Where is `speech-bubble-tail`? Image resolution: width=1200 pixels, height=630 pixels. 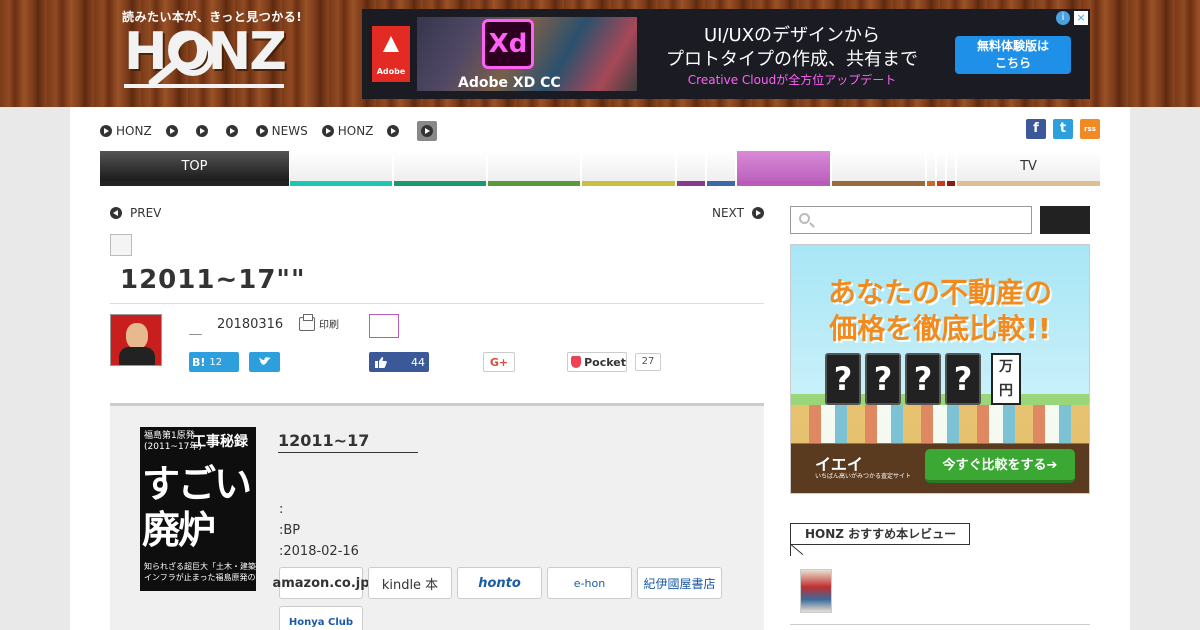
speech-bubble-tail is located at coordinates (796, 550).